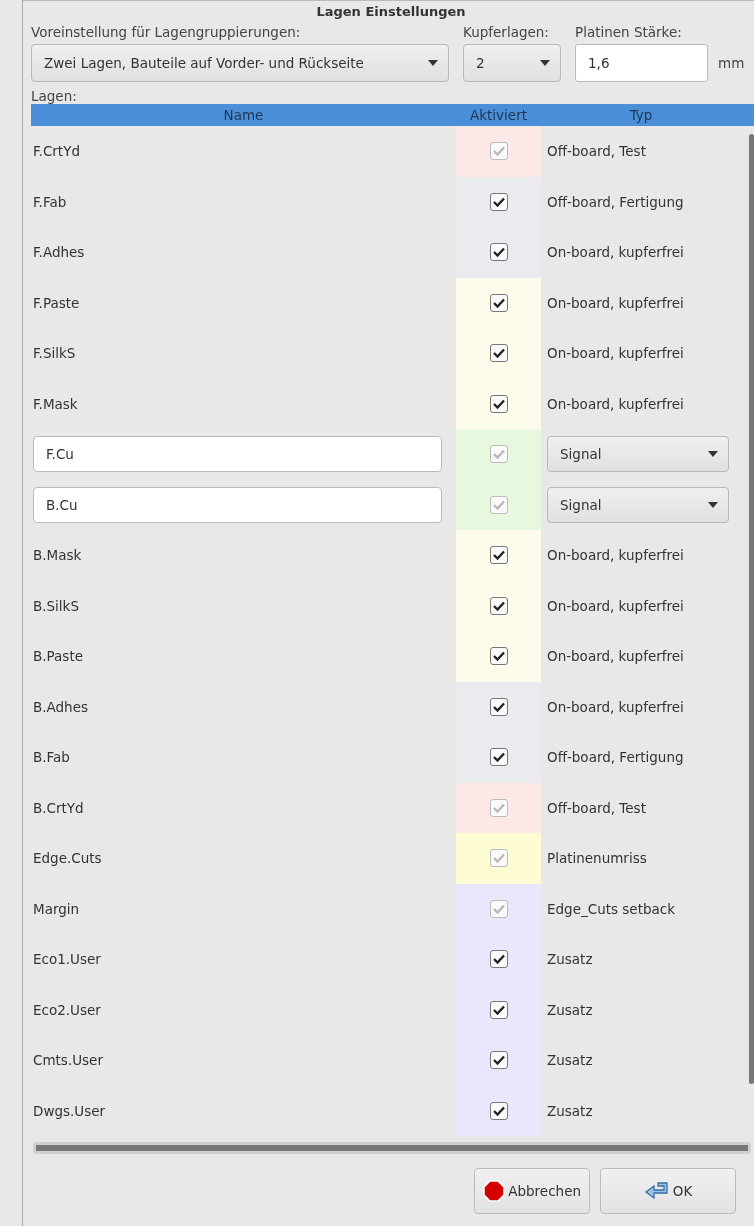 The width and height of the screenshot is (754, 1226). I want to click on horizontal-scrollbar, so click(392, 1148).